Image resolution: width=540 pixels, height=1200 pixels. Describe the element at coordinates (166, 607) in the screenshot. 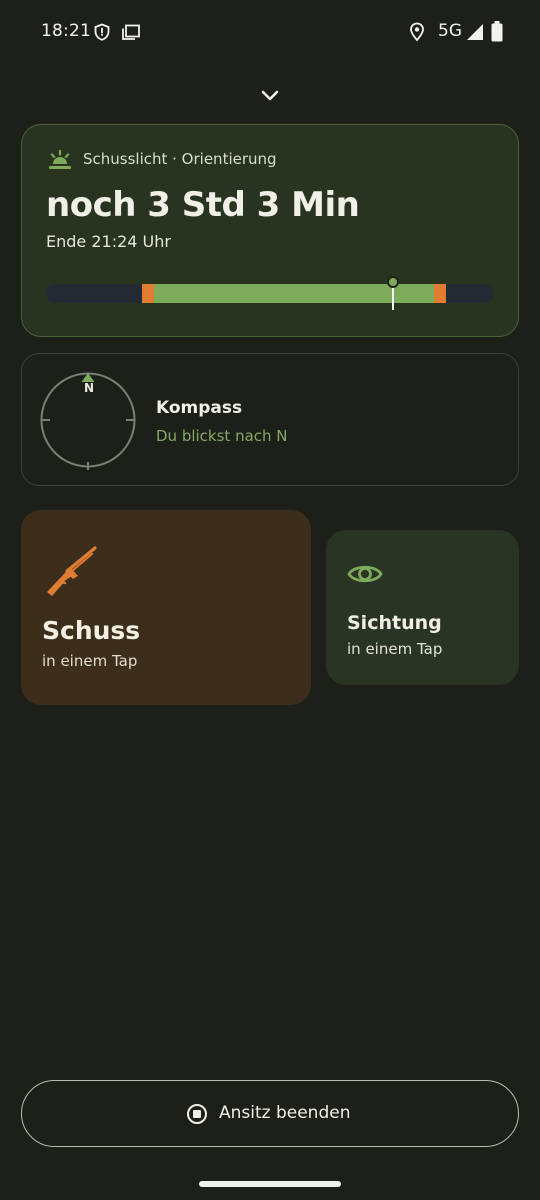

I see `shot-button: Schuss in einem Tap` at that location.